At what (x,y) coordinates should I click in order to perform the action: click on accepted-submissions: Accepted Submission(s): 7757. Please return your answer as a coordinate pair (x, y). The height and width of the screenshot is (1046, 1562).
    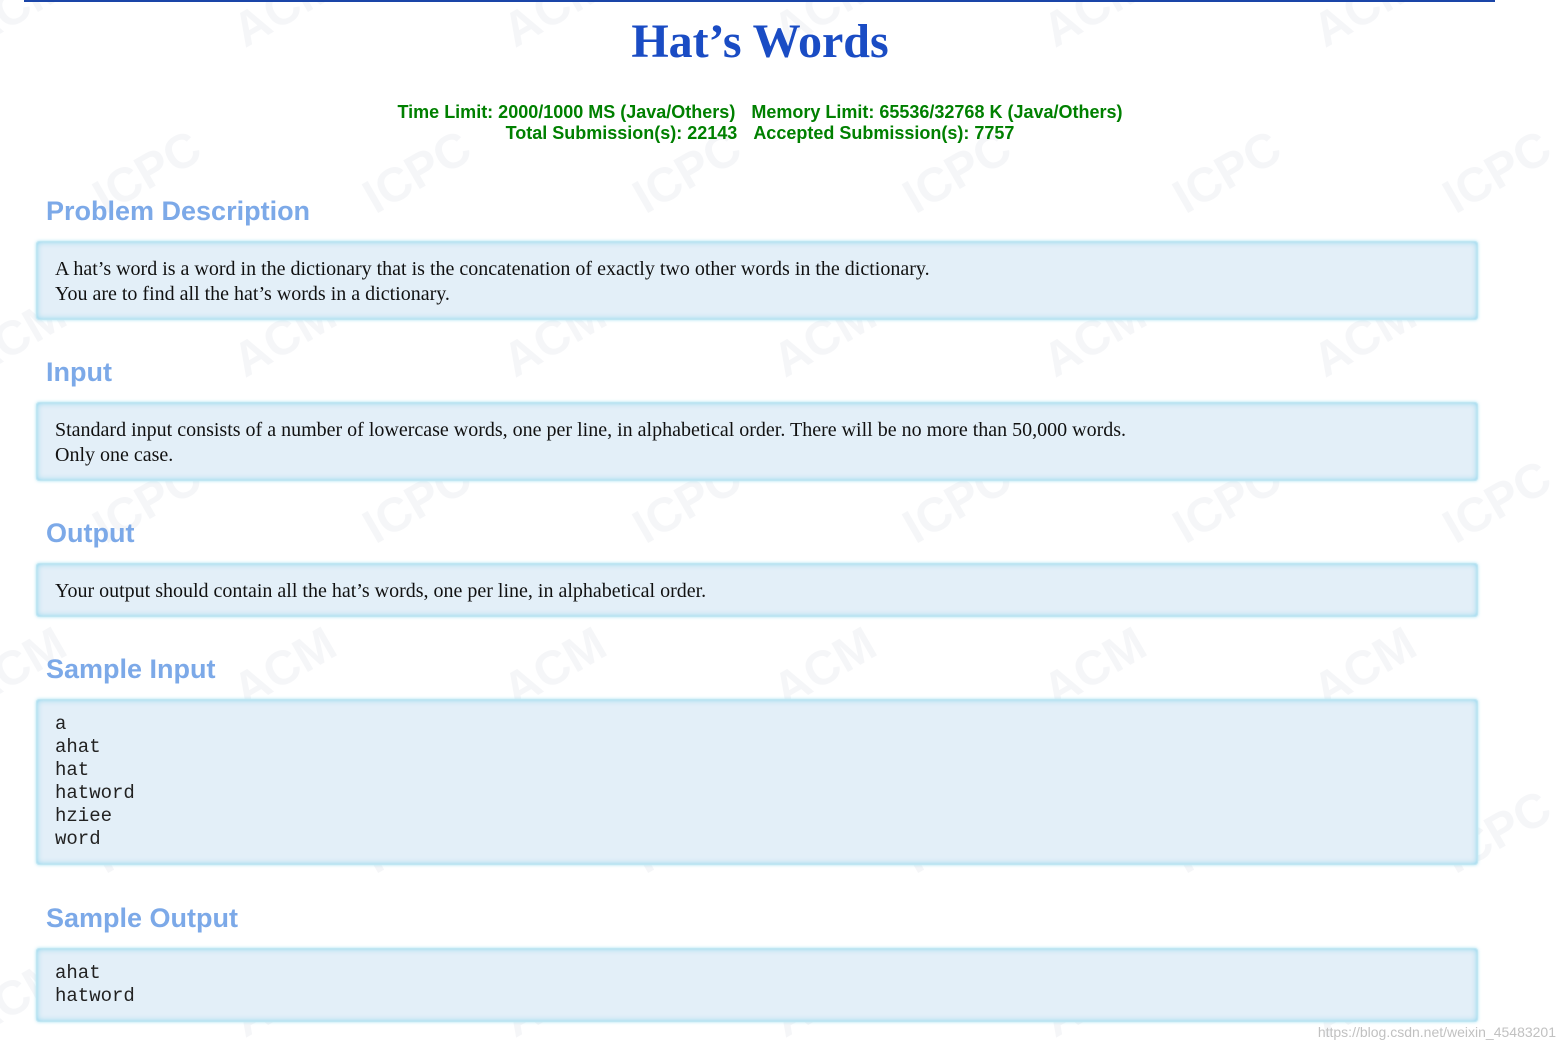
    Looking at the image, I should click on (884, 133).